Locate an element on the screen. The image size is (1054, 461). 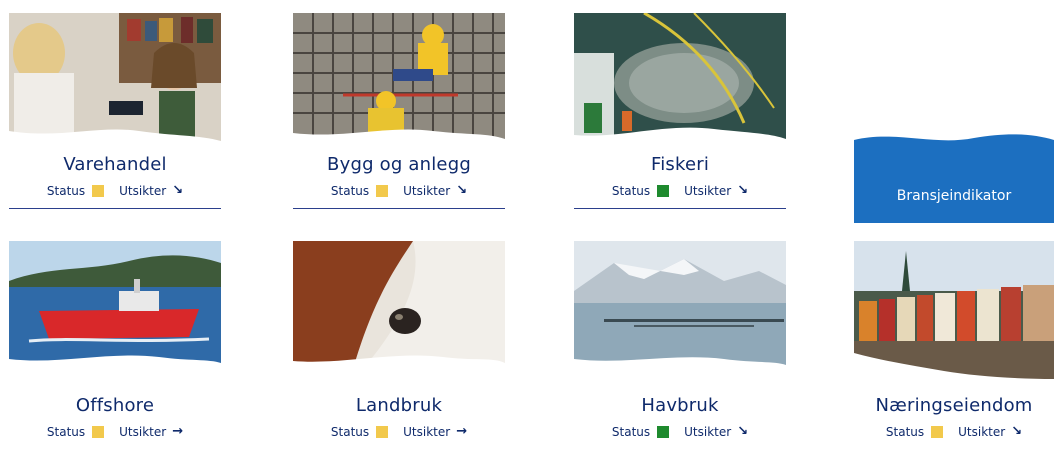
card-title: Varehandel is located at coordinates (115, 164).